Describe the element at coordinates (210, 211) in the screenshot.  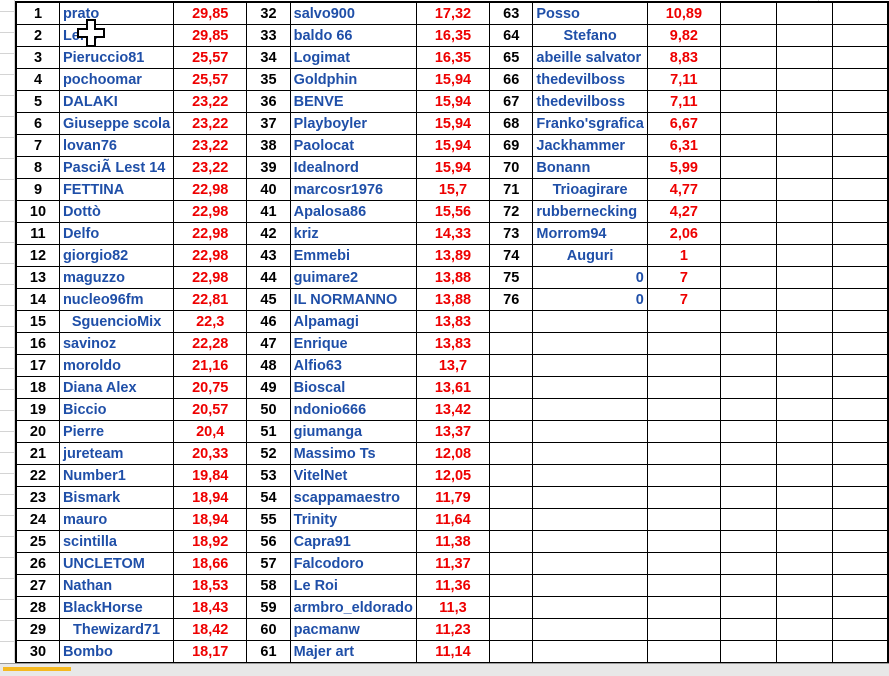
I see `cell-score: 22,98` at that location.